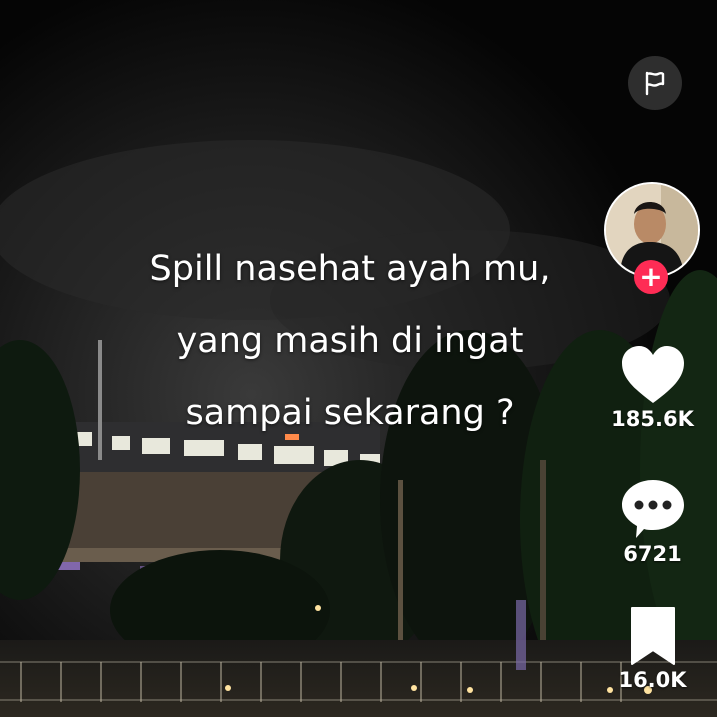  I want to click on comment-button: 6721, so click(652, 522).